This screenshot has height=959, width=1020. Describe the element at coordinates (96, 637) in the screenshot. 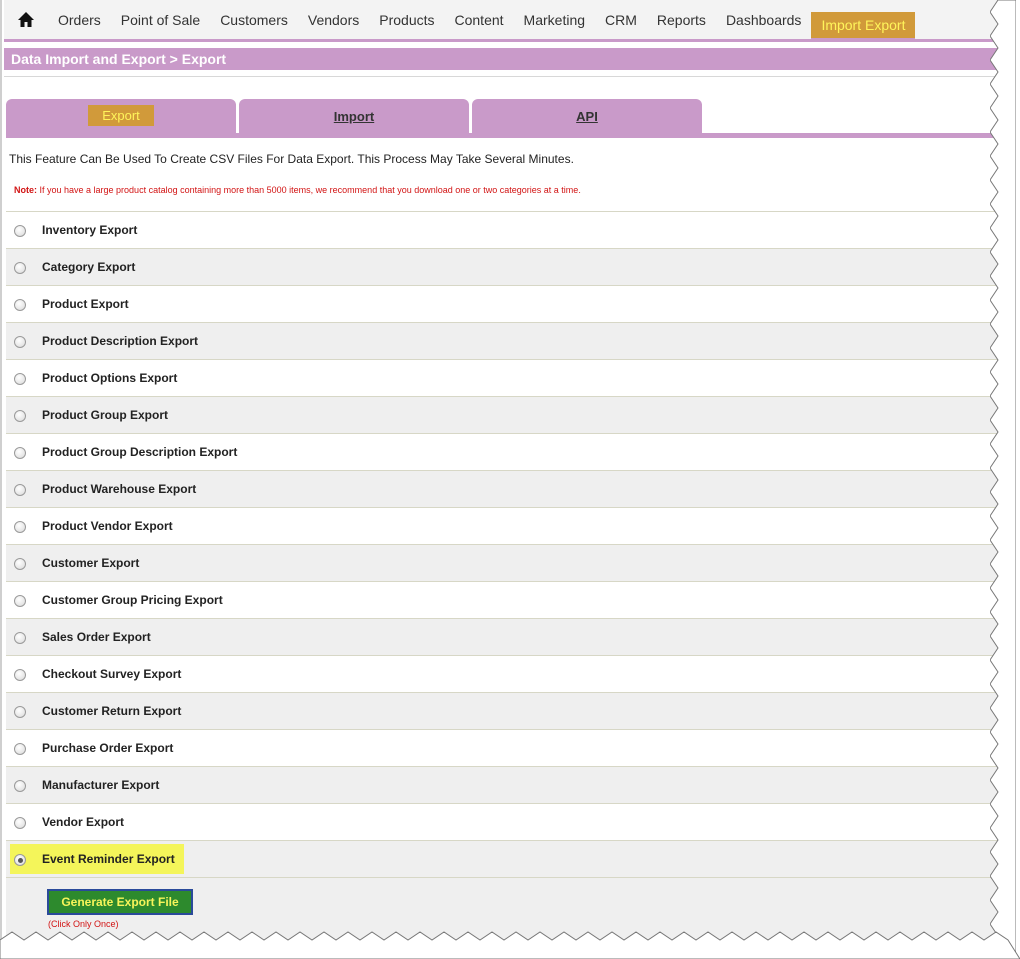

I see `export-option-label: Sales Order Export` at that location.